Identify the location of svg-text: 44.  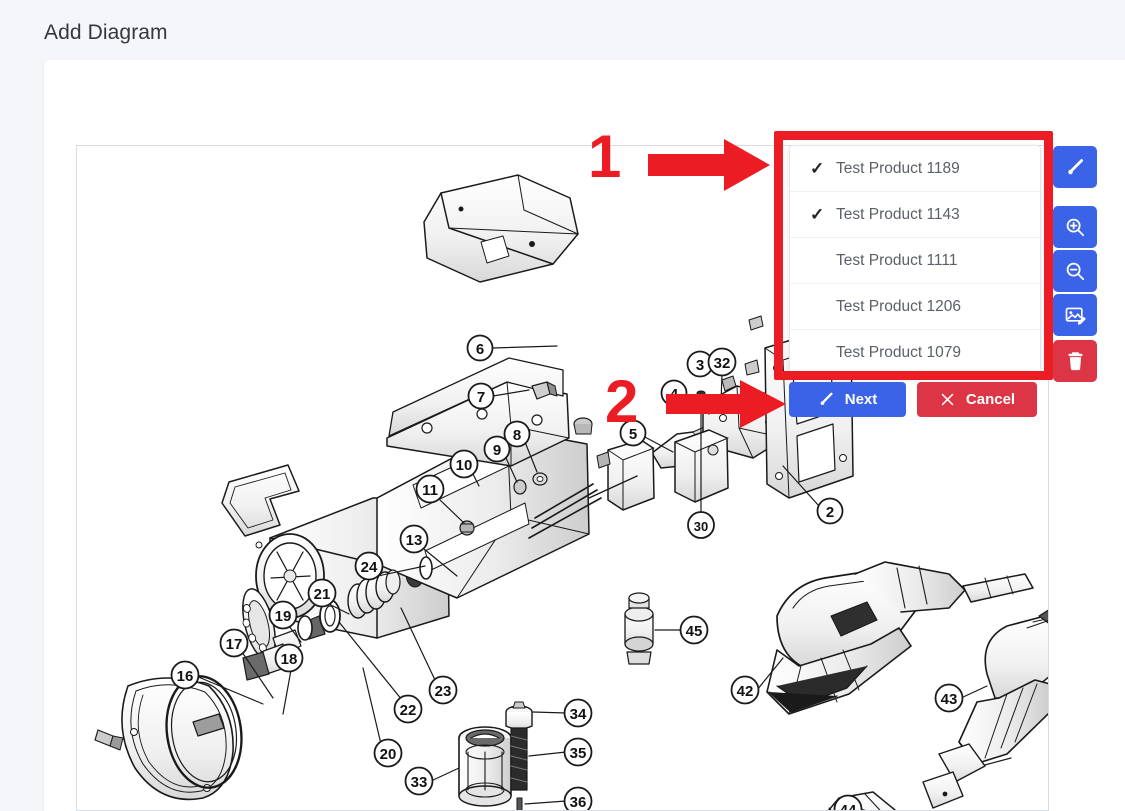
(848, 806).